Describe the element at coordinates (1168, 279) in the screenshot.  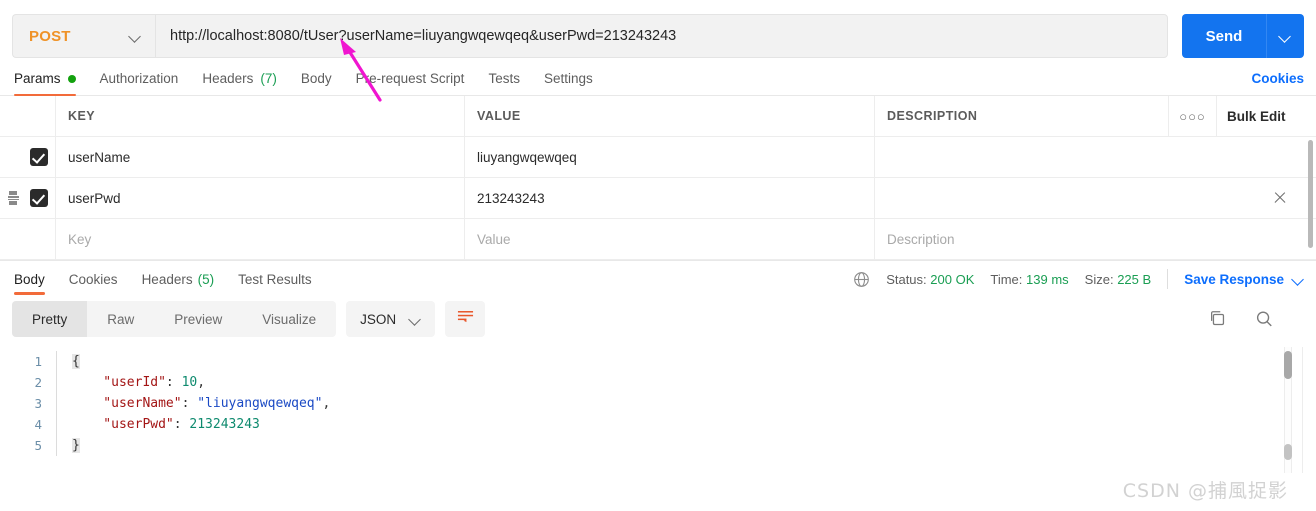
I see `meta-divider` at that location.